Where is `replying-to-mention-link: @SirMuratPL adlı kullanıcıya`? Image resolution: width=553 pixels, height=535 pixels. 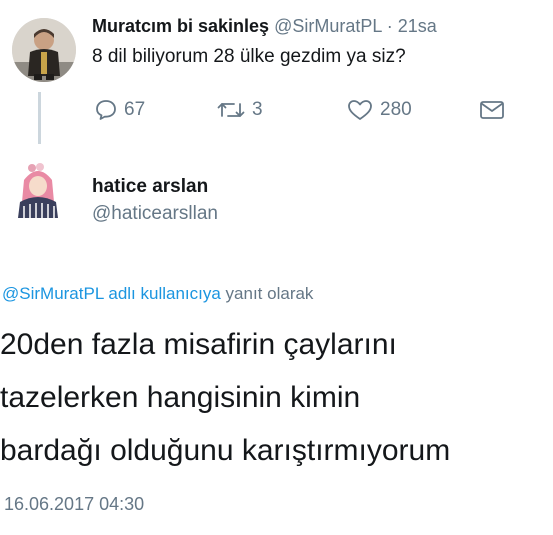 replying-to-mention-link: @SirMuratPL adlı kullanıcıya is located at coordinates (111, 293).